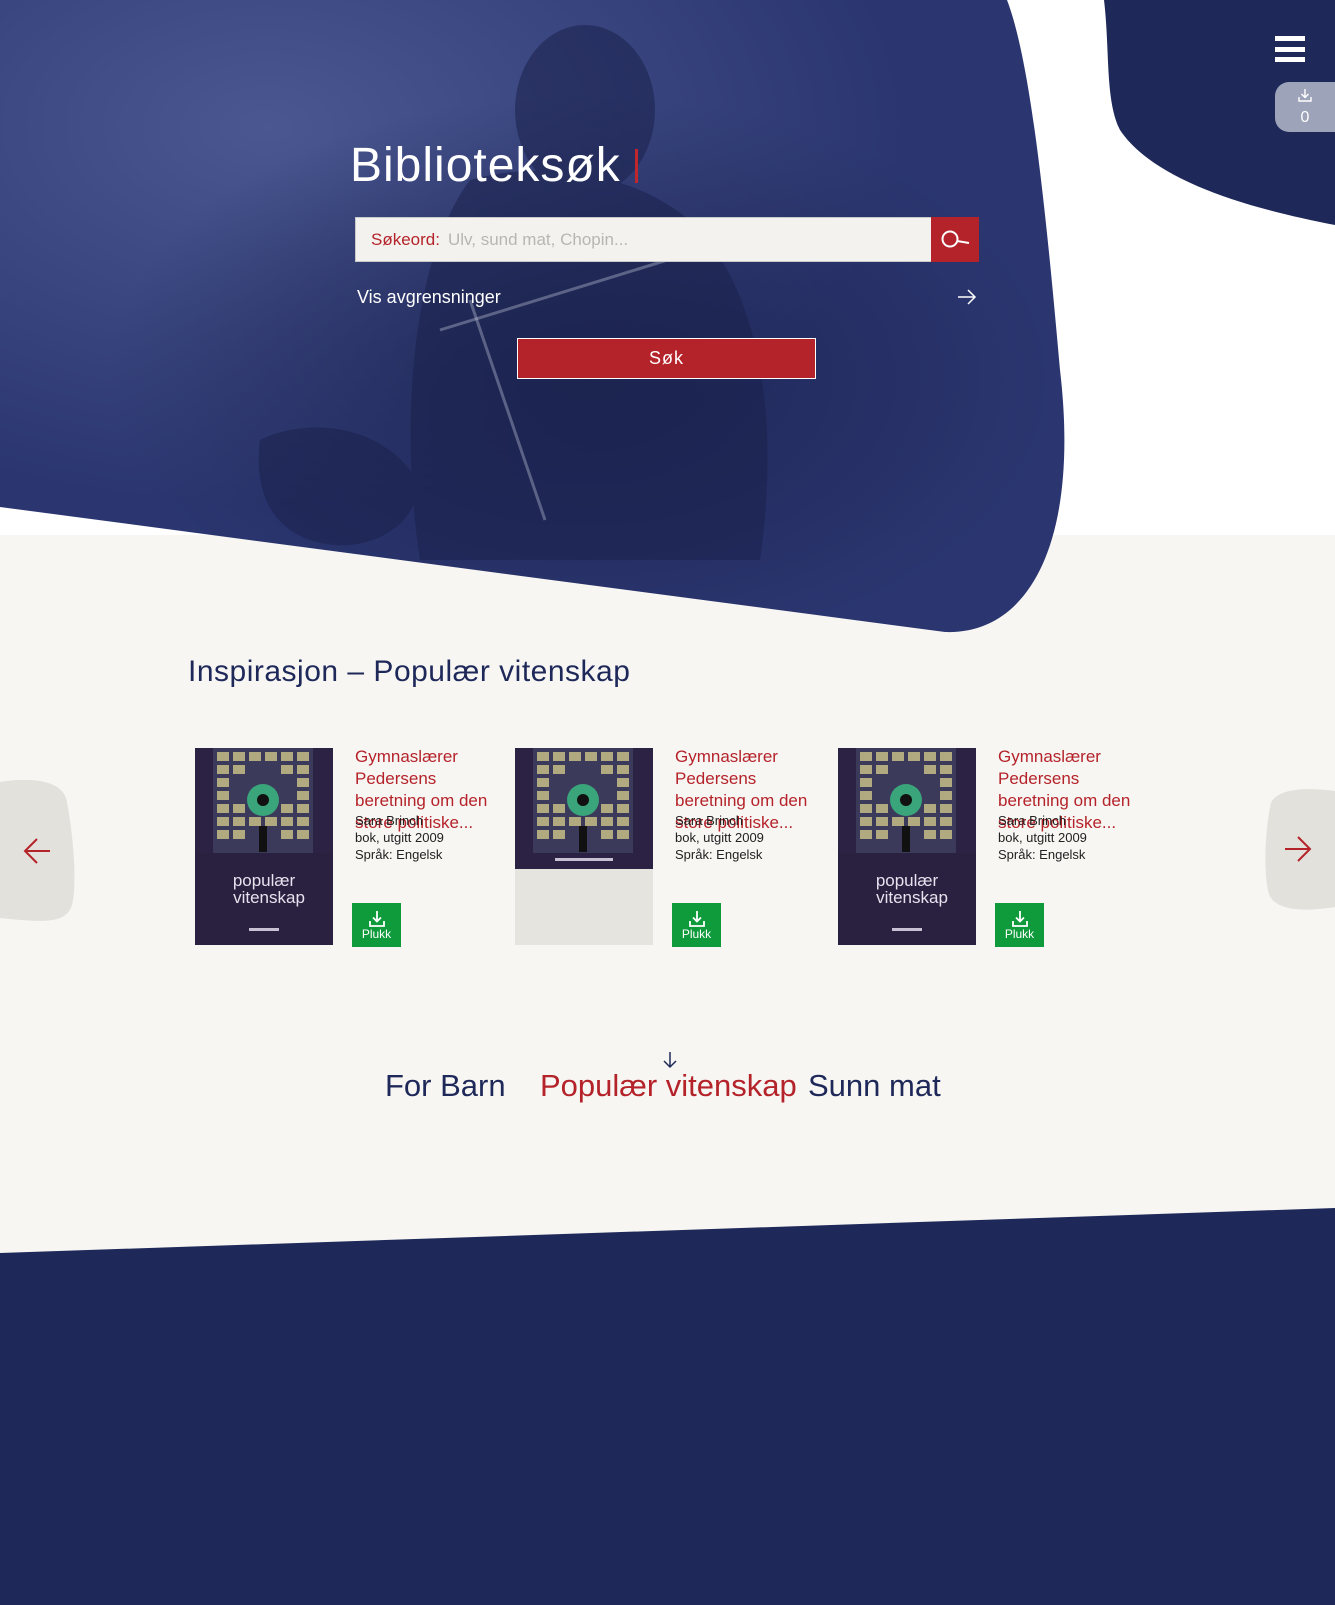 The height and width of the screenshot is (1605, 1335). I want to click on section-heading: Inspirasjon – Populær vitenskap, so click(409, 671).